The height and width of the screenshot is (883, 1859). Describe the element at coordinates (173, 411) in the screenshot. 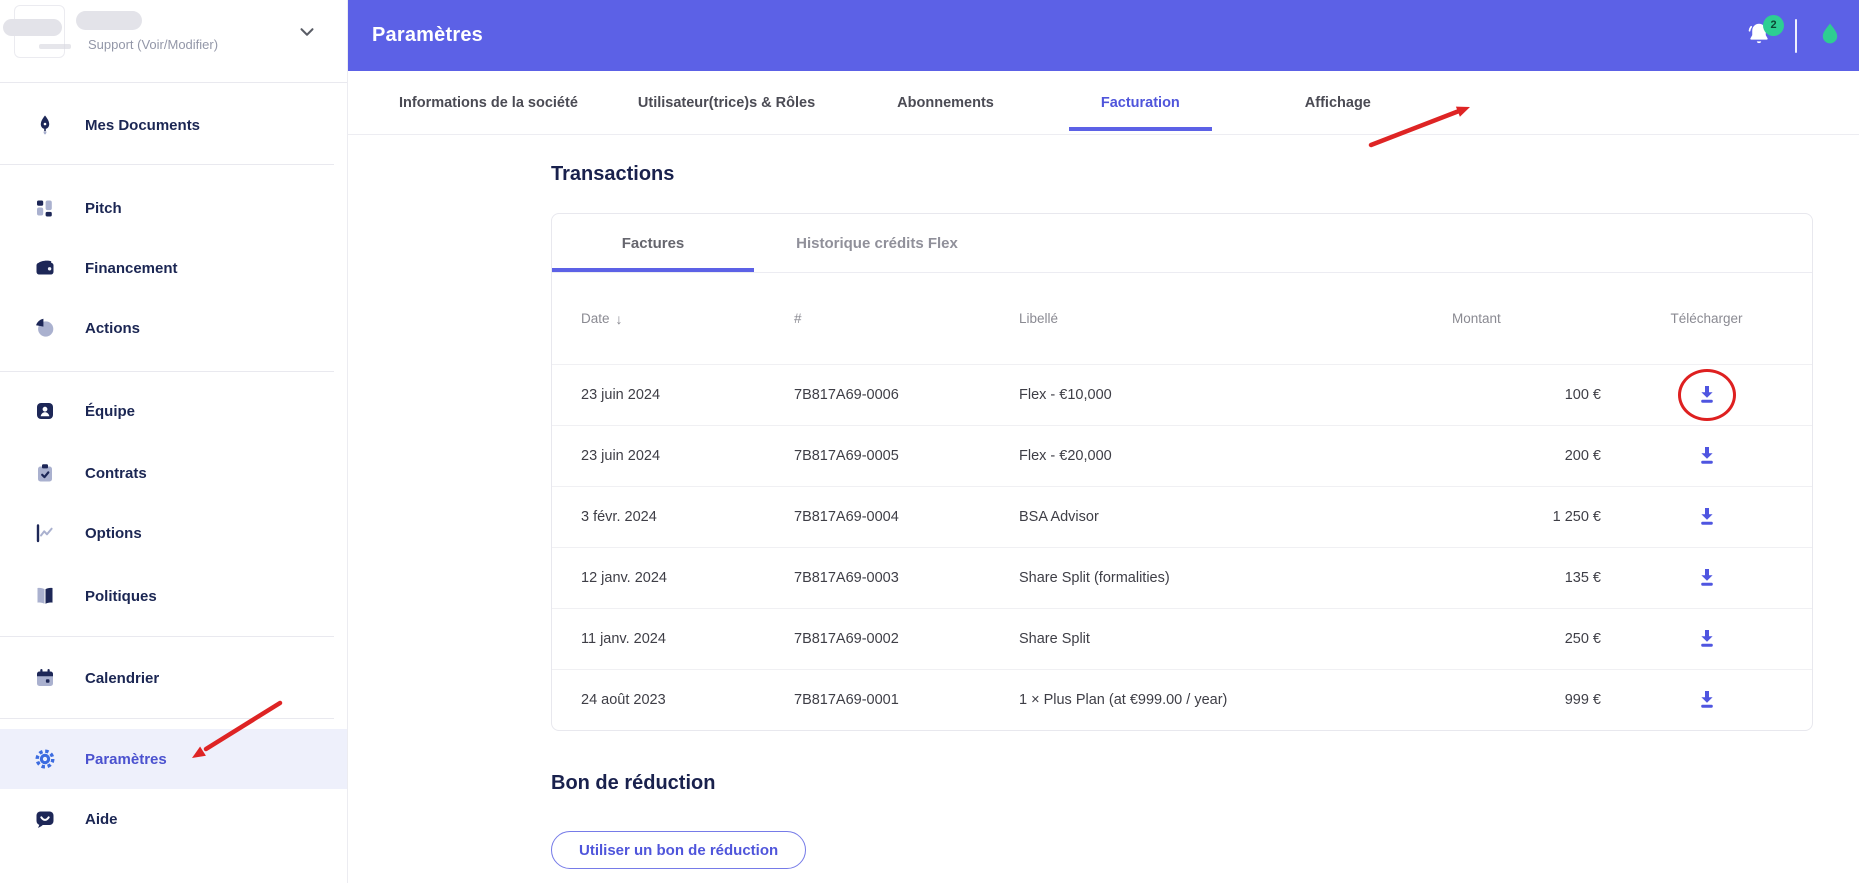

I see `sidebar-item-equipe: Équipe` at that location.